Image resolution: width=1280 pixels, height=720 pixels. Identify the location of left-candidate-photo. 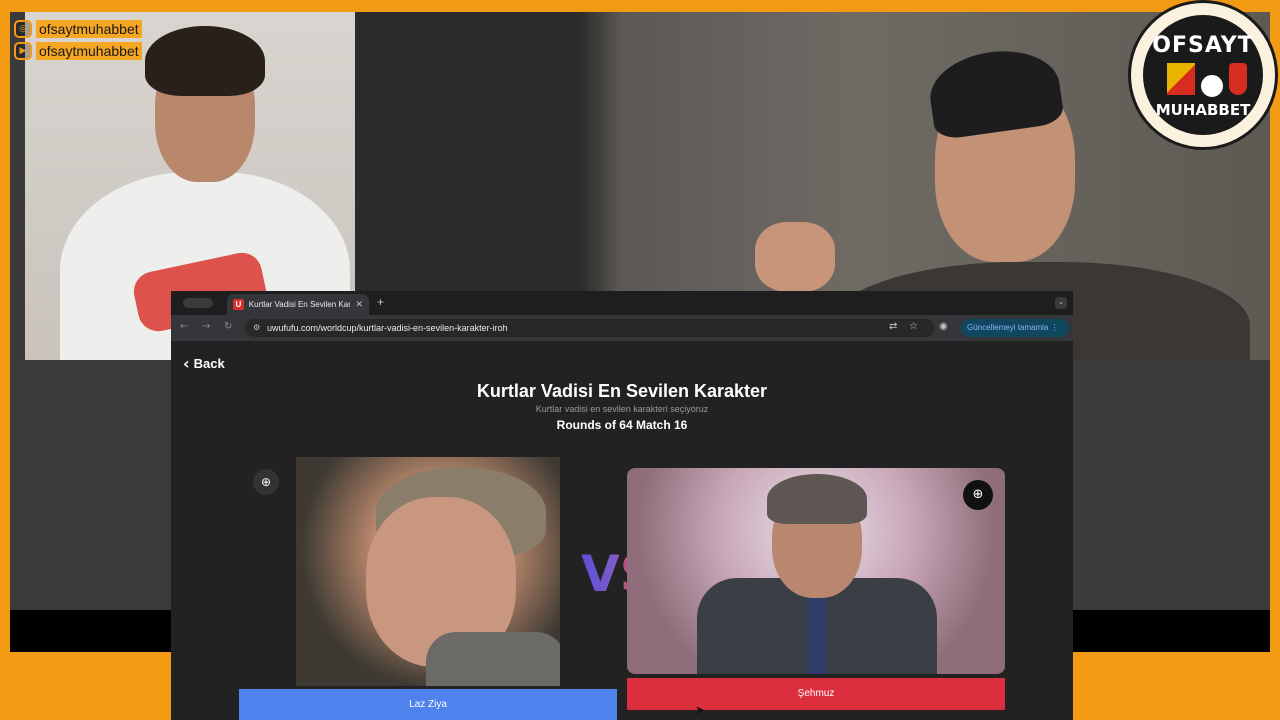
(428, 571).